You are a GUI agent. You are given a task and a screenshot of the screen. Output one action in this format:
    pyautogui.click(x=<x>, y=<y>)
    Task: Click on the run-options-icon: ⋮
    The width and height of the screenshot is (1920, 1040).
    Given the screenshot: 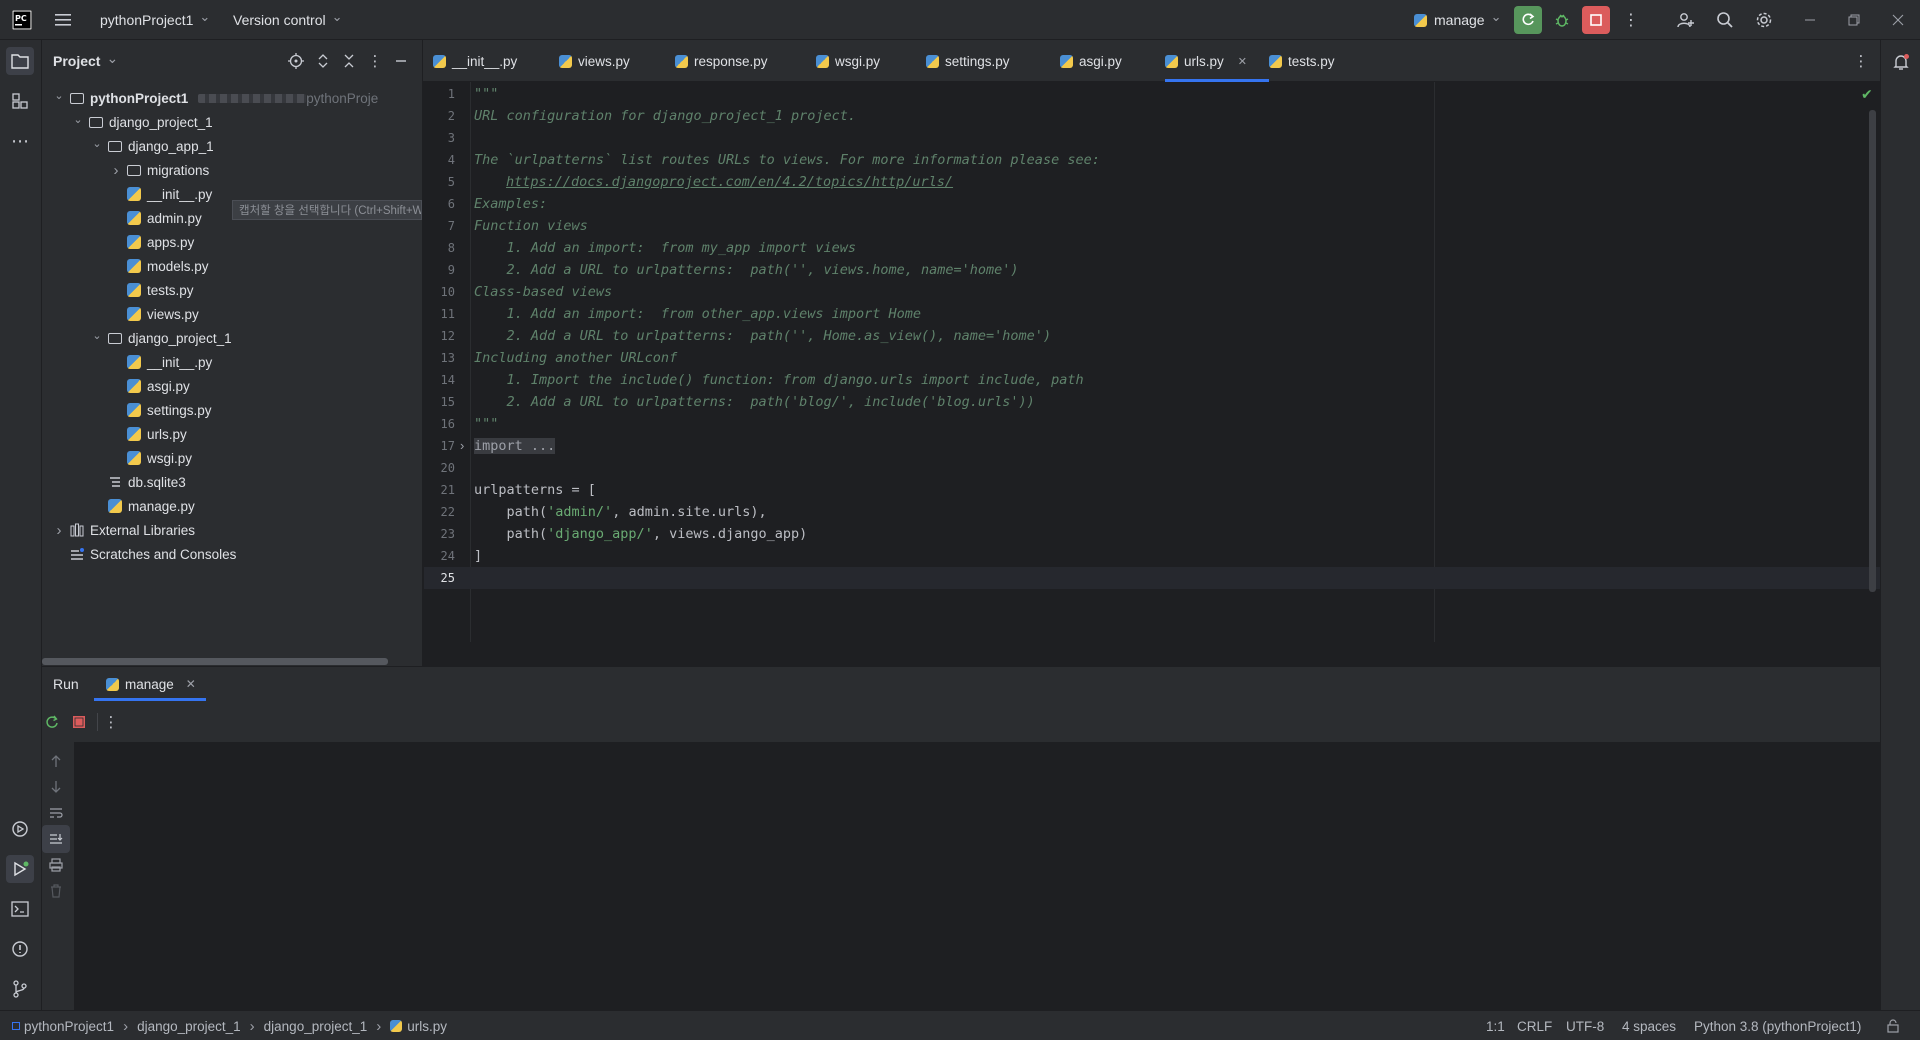 What is the action you would take?
    pyautogui.click(x=111, y=722)
    